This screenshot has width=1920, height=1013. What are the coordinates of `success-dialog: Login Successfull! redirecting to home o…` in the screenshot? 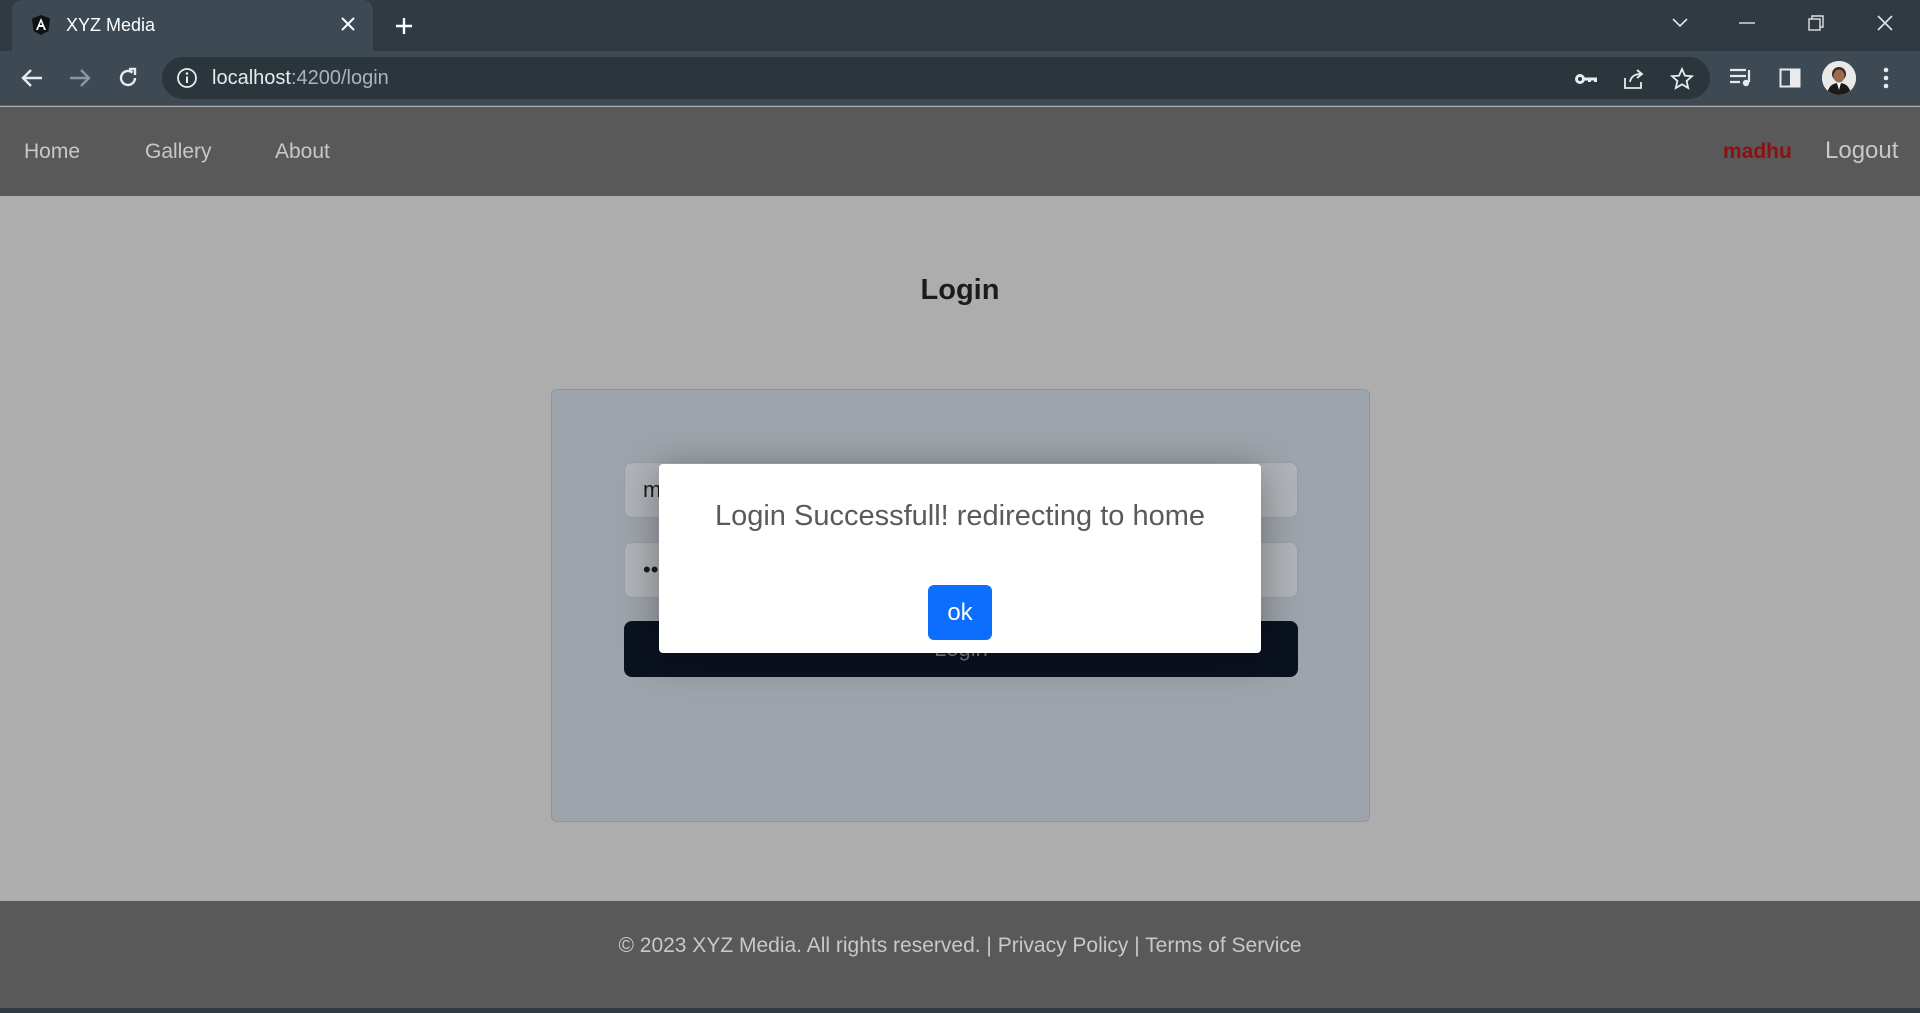 It's located at (960, 558).